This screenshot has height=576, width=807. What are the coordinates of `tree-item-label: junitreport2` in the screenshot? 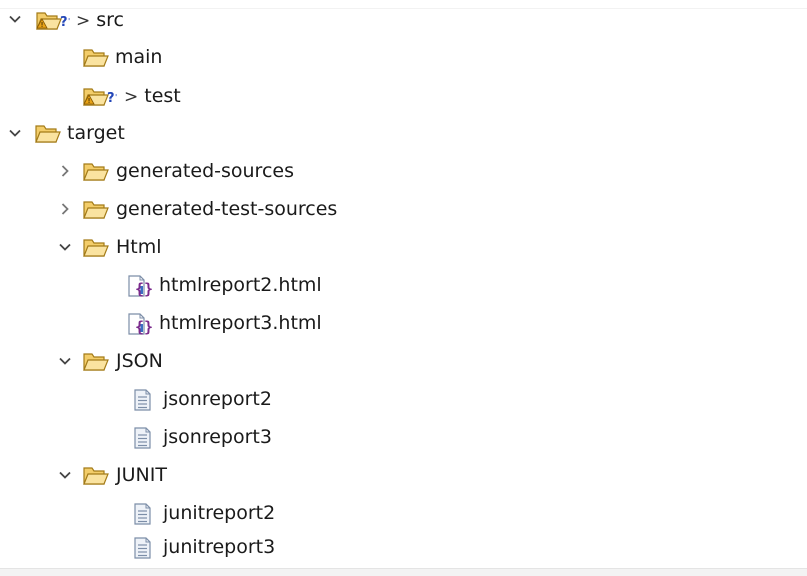 It's located at (219, 513).